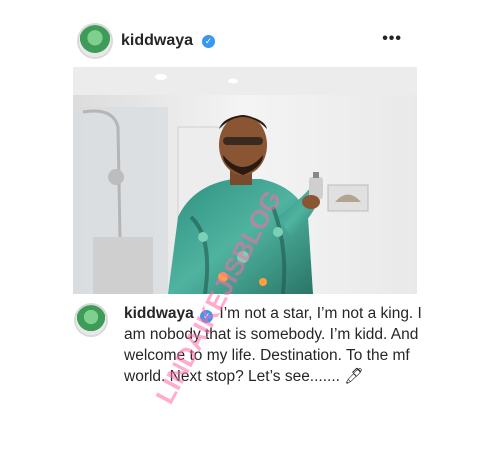 Image resolution: width=490 pixels, height=463 pixels. What do you see at coordinates (245, 32) in the screenshot?
I see `post-header: kiddwaya ✓ •••` at bounding box center [245, 32].